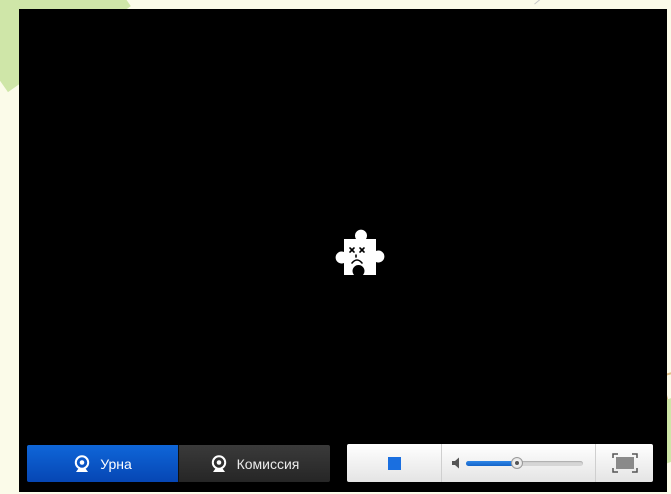  Describe the element at coordinates (360, 252) in the screenshot. I see `sad-puzzle-icon` at that location.